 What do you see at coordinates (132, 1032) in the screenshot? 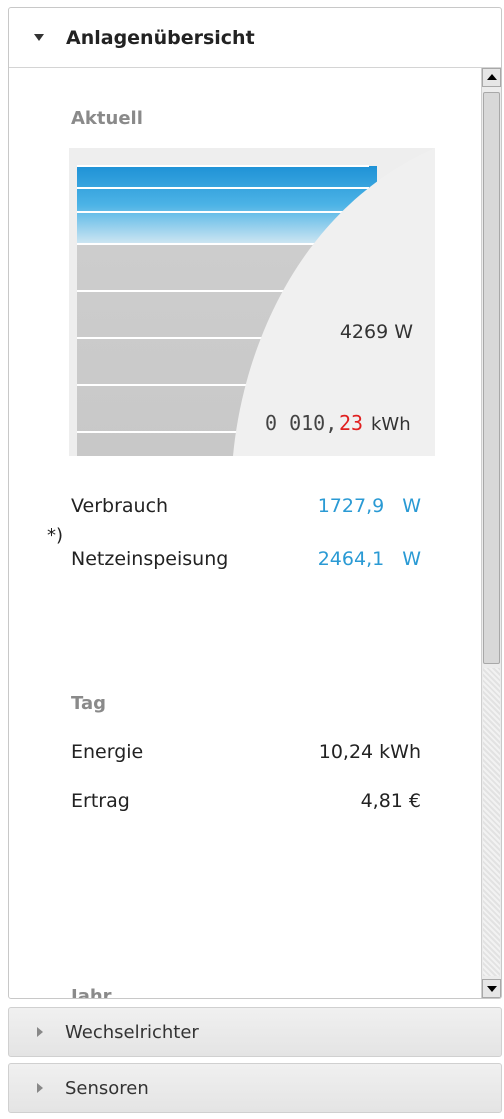
I see `inverter-section-label: Wechselrichter` at bounding box center [132, 1032].